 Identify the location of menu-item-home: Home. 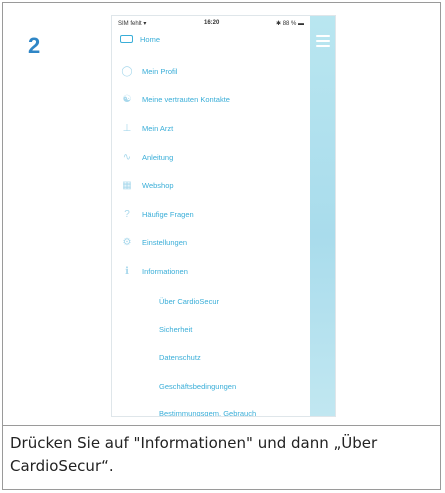
(140, 39).